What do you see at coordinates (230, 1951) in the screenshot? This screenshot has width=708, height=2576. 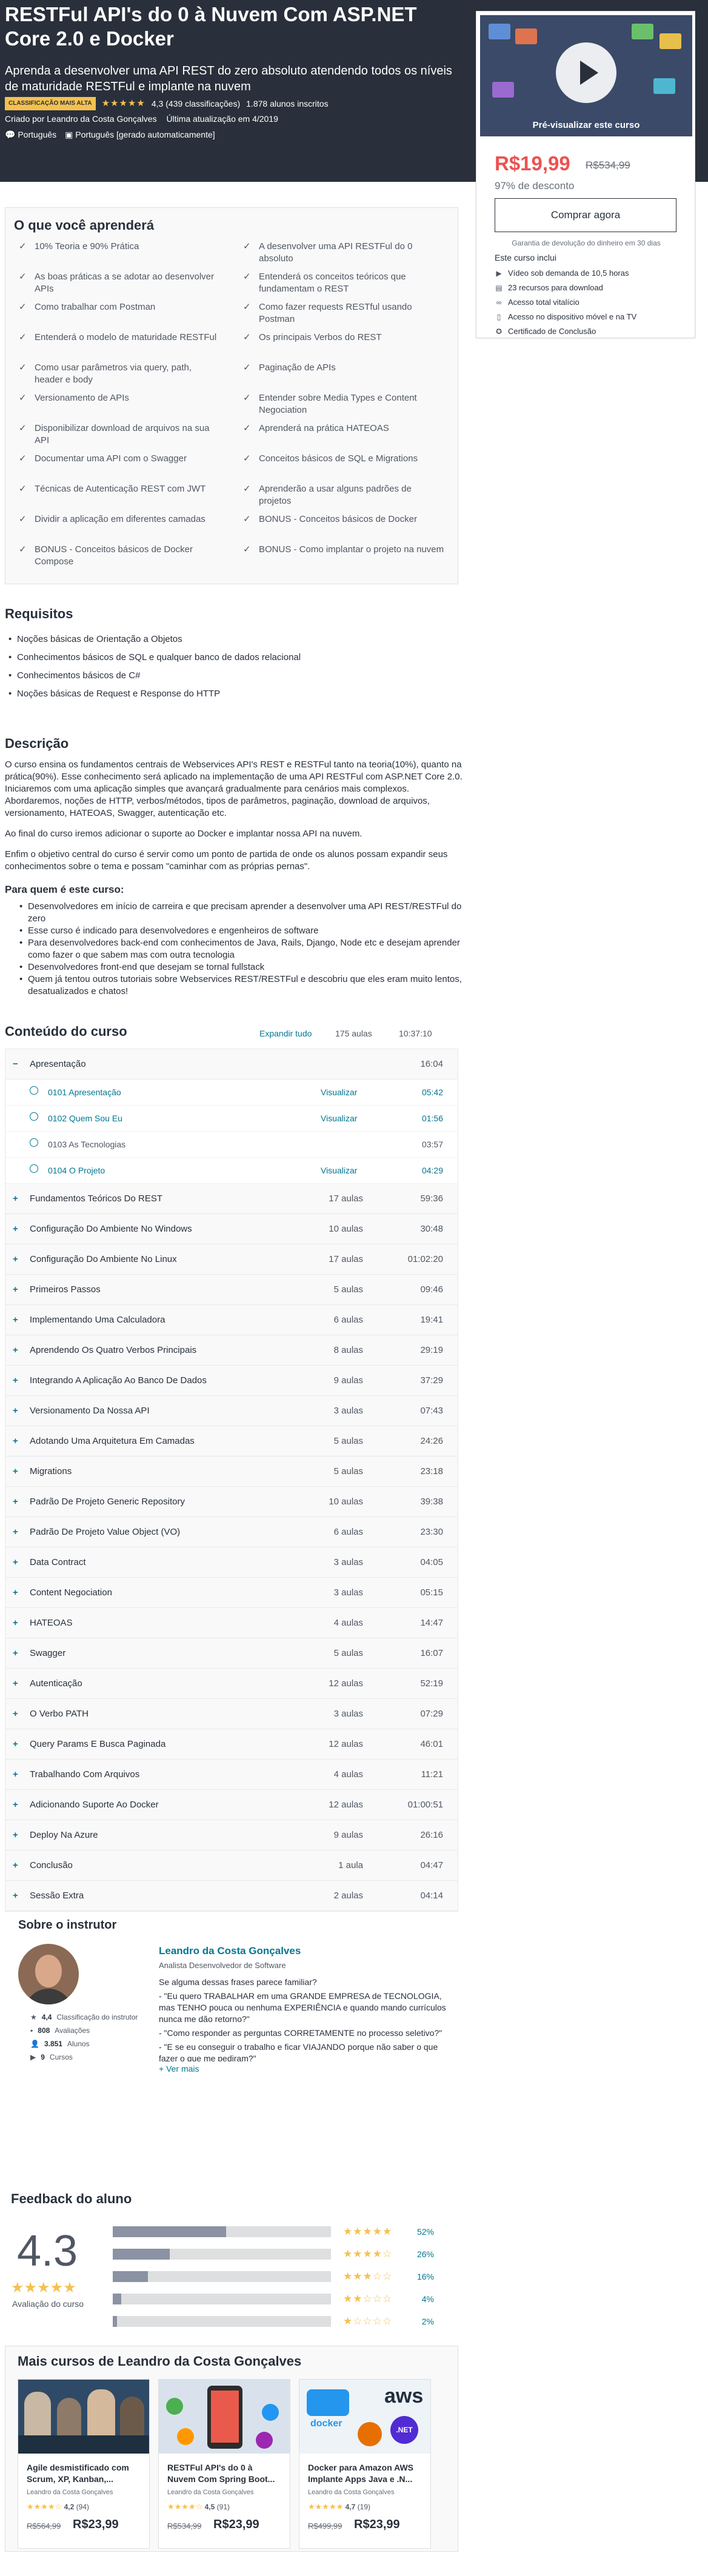 I see `instructor-name: Leandro da Costa Gonçalves` at bounding box center [230, 1951].